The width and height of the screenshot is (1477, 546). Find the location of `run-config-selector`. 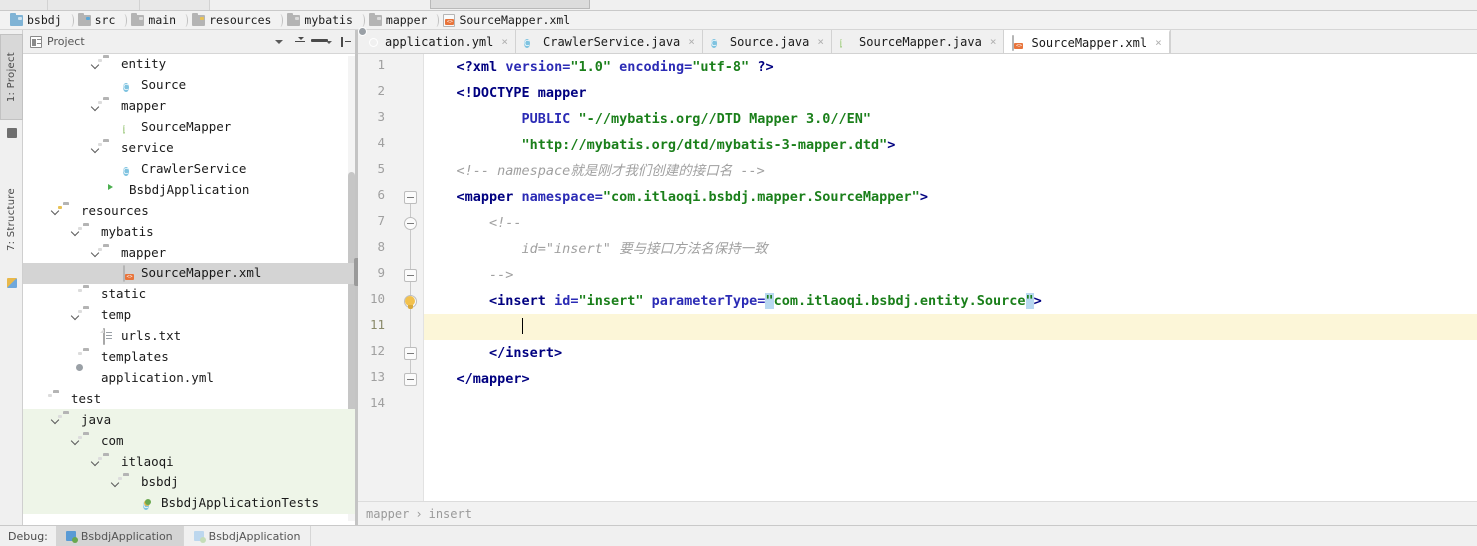

run-config-selector is located at coordinates (510, 4).